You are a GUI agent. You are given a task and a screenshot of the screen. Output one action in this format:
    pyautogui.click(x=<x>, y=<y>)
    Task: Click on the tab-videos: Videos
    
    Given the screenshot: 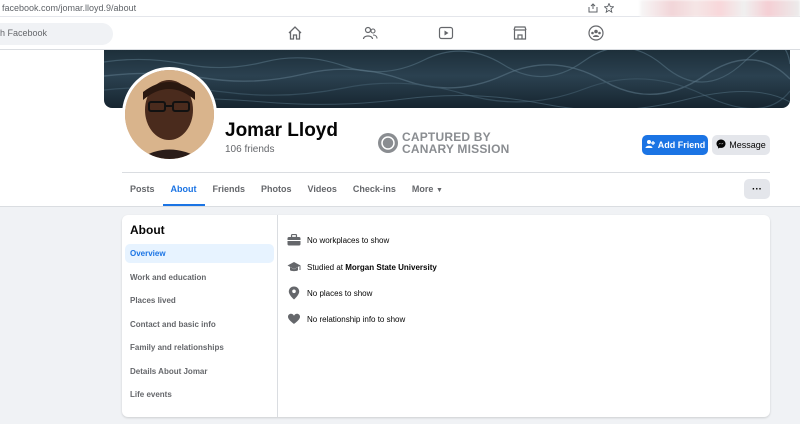 What is the action you would take?
    pyautogui.click(x=322, y=192)
    